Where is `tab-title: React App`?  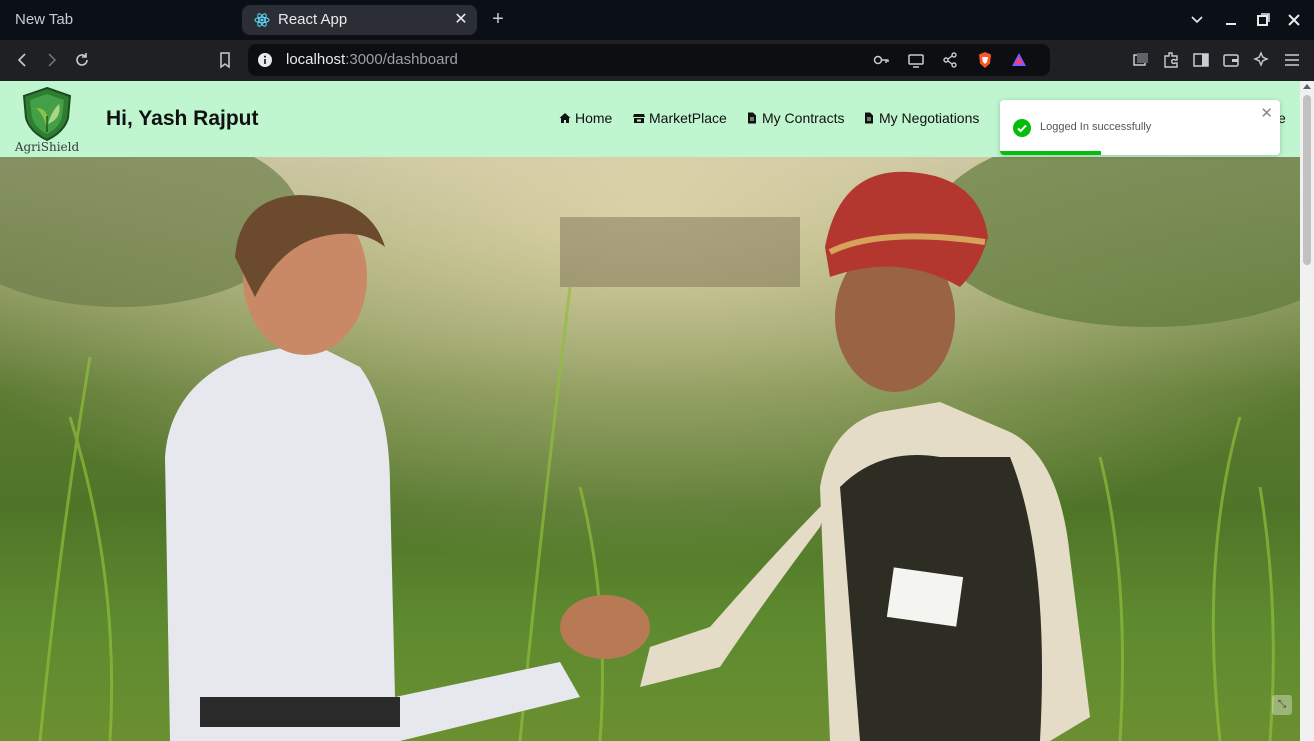 tab-title: React App is located at coordinates (313, 19).